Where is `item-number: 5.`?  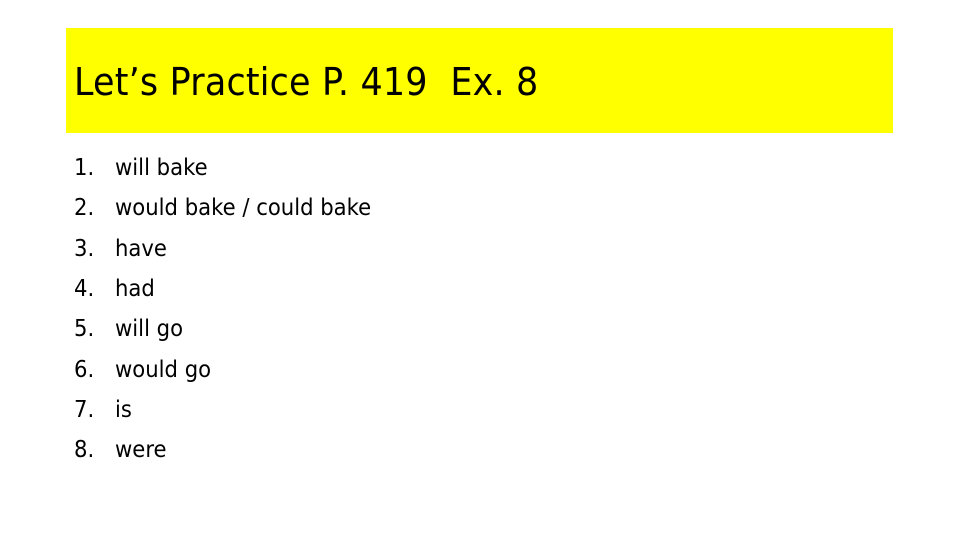
item-number: 5. is located at coordinates (84, 329).